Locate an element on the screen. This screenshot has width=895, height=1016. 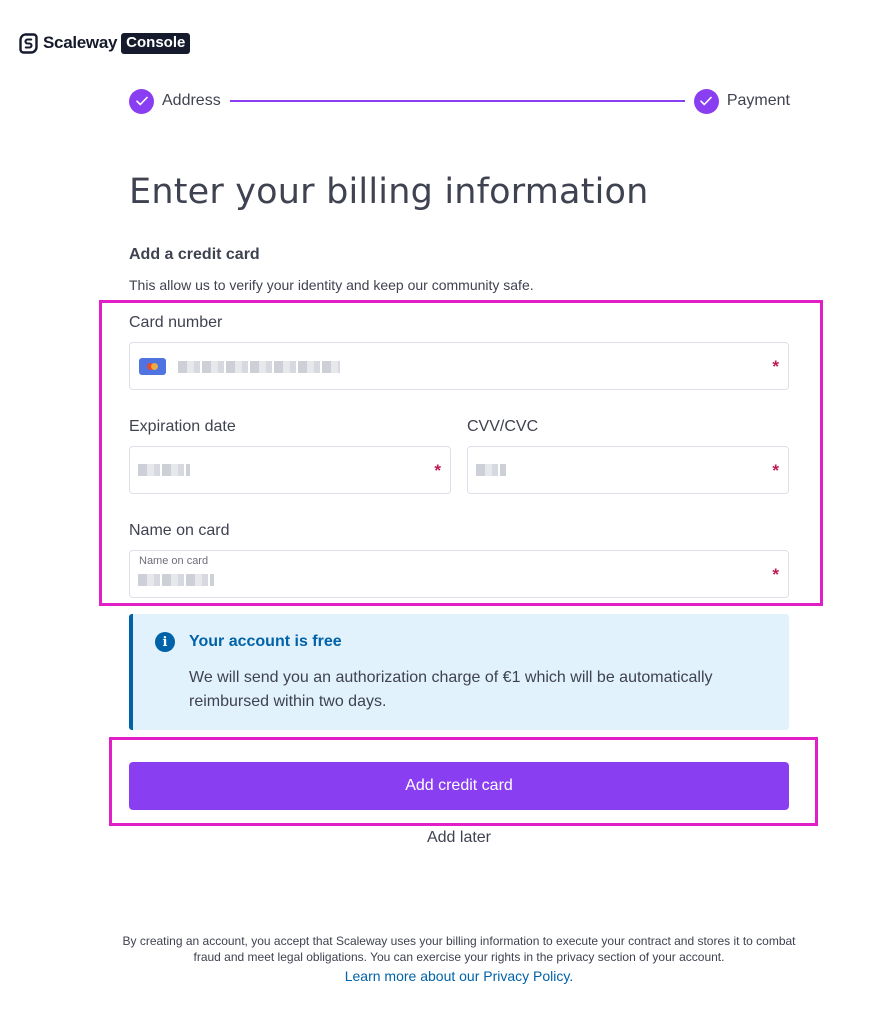
section-title: Add a credit card is located at coordinates (194, 254).